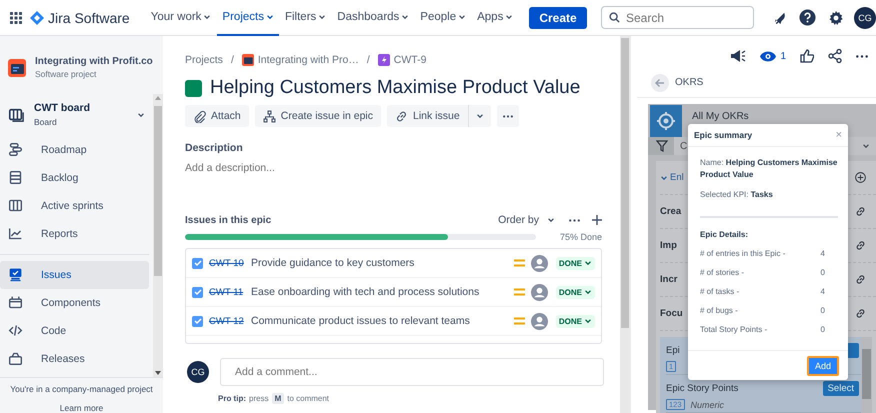 This screenshot has width=876, height=413. What do you see at coordinates (15, 150) in the screenshot?
I see `roadmap-icon` at bounding box center [15, 150].